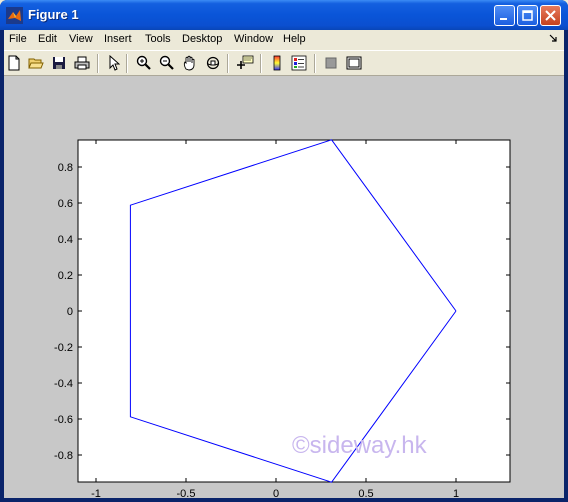 The width and height of the screenshot is (568, 502). I want to click on zoom-in-icon, so click(143, 62).